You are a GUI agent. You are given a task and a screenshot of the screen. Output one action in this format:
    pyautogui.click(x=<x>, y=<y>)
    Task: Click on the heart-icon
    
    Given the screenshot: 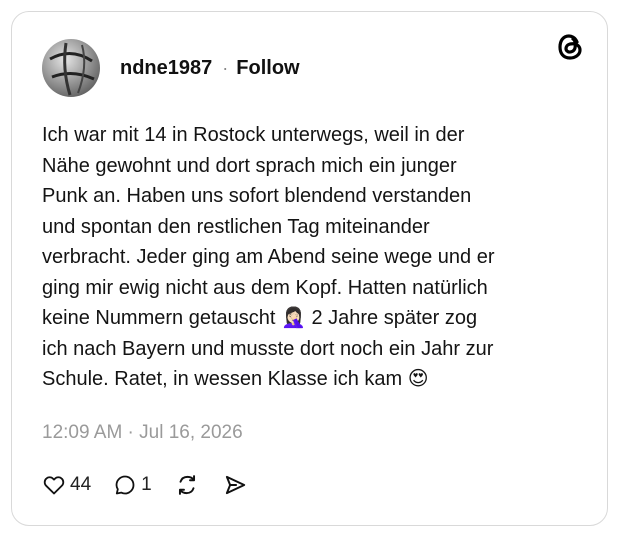 What is the action you would take?
    pyautogui.click(x=54, y=485)
    